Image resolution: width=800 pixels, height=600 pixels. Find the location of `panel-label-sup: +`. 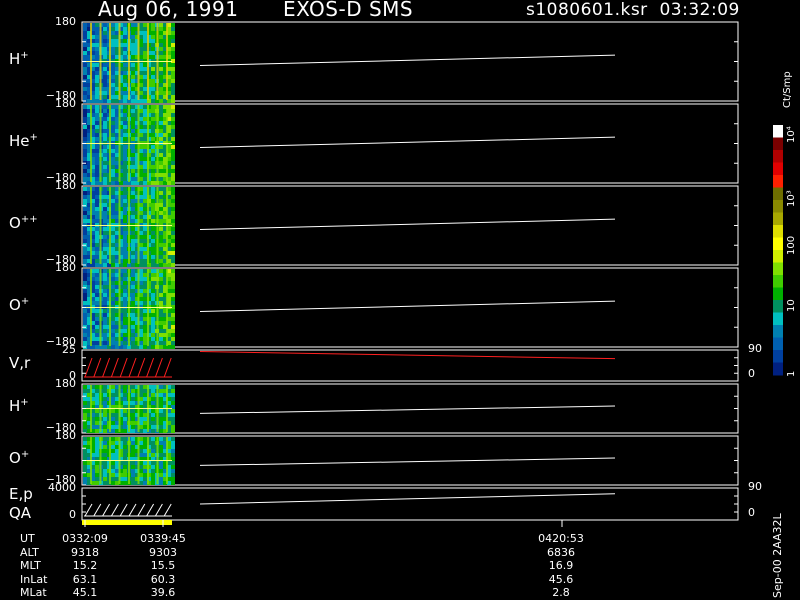

panel-label-sup: + is located at coordinates (25, 301).